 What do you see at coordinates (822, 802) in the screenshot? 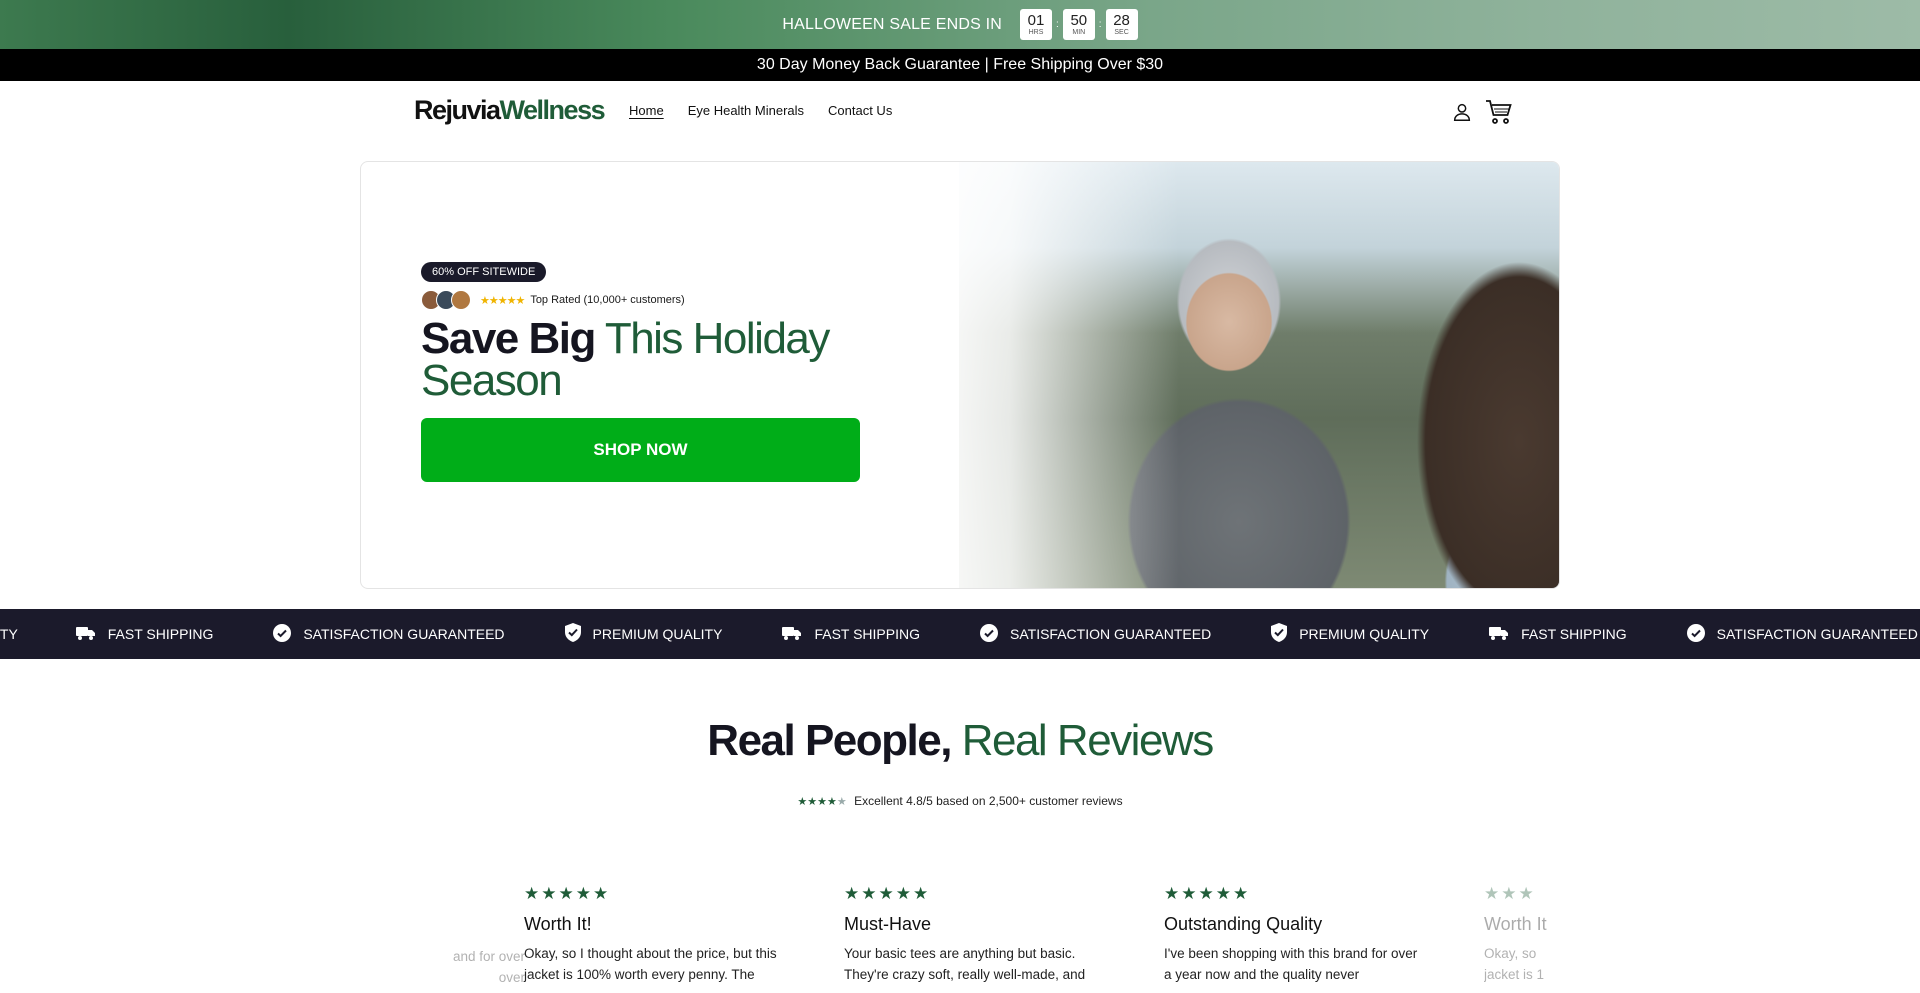
I see `summary-stars: ★★★★★` at bounding box center [822, 802].